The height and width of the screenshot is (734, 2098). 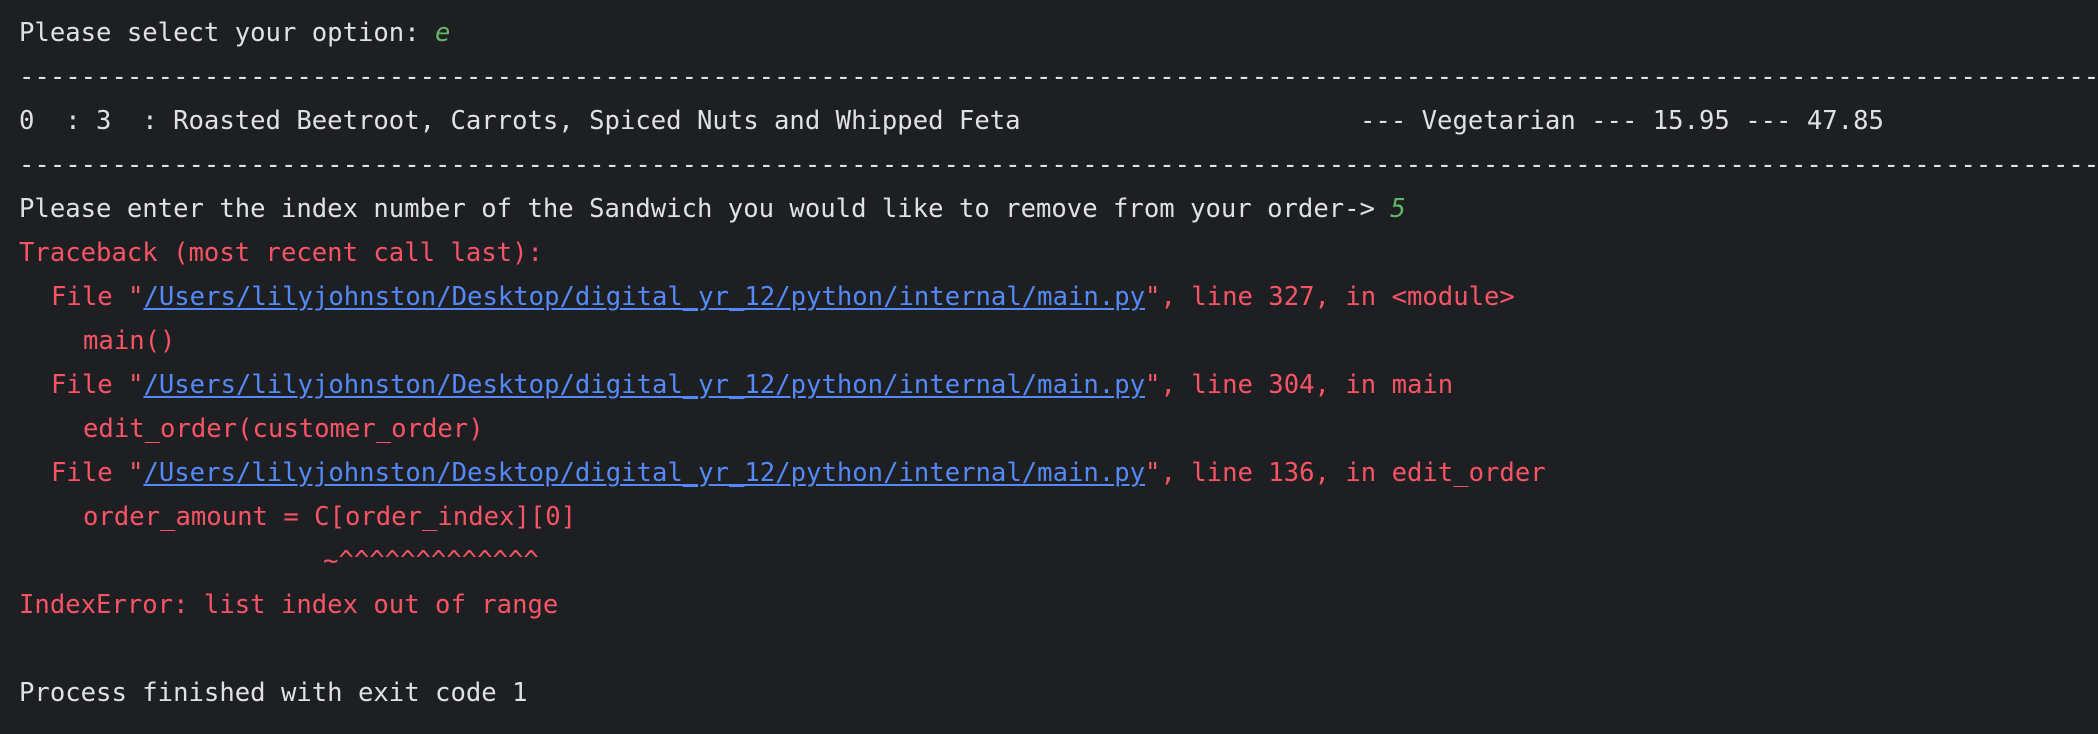 What do you see at coordinates (1299, 385) in the screenshot?
I see `frame-location: ", line 304, in main` at bounding box center [1299, 385].